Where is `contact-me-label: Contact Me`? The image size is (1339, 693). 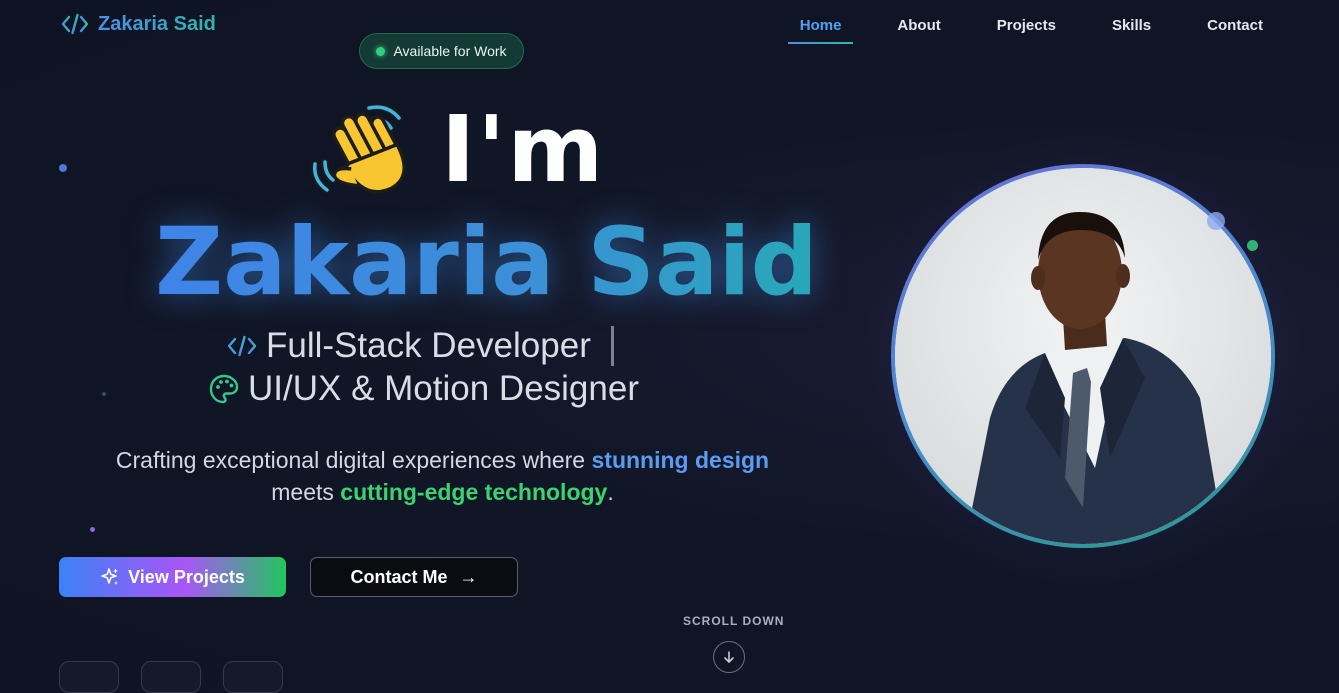 contact-me-label: Contact Me is located at coordinates (399, 576).